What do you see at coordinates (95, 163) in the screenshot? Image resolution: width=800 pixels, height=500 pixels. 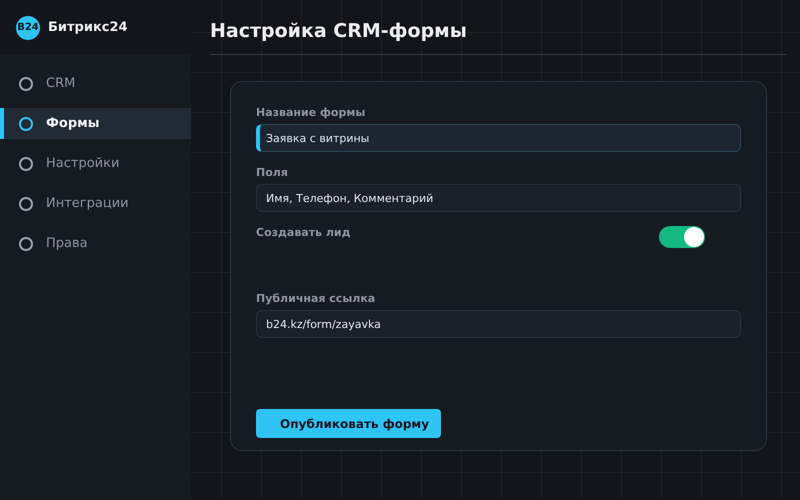 I see `sidebar-item: Настройки` at bounding box center [95, 163].